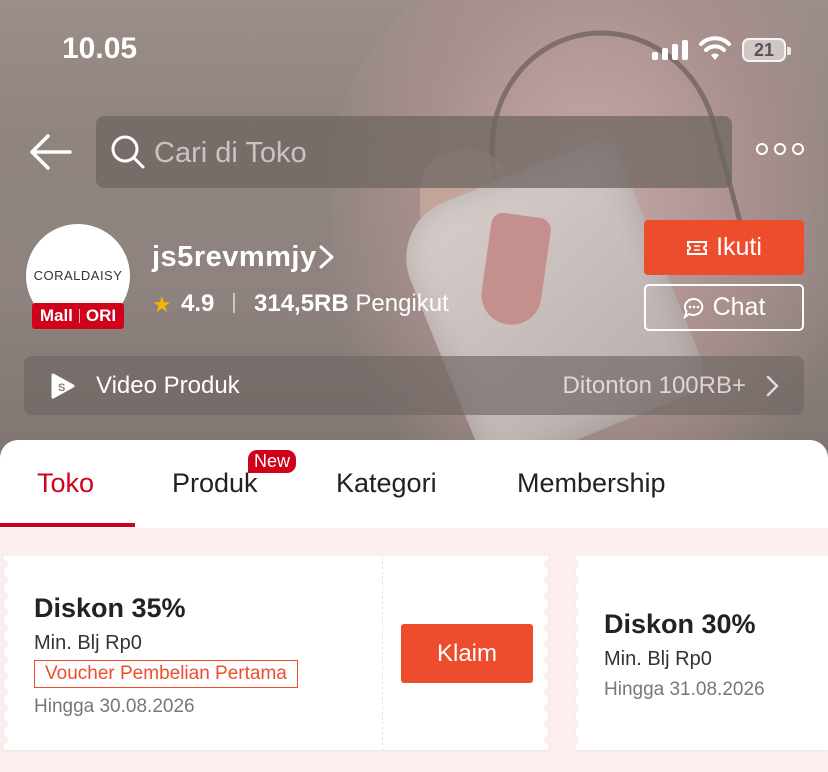 The width and height of the screenshot is (828, 772). What do you see at coordinates (693, 308) in the screenshot?
I see `chat-bubble-icon` at bounding box center [693, 308].